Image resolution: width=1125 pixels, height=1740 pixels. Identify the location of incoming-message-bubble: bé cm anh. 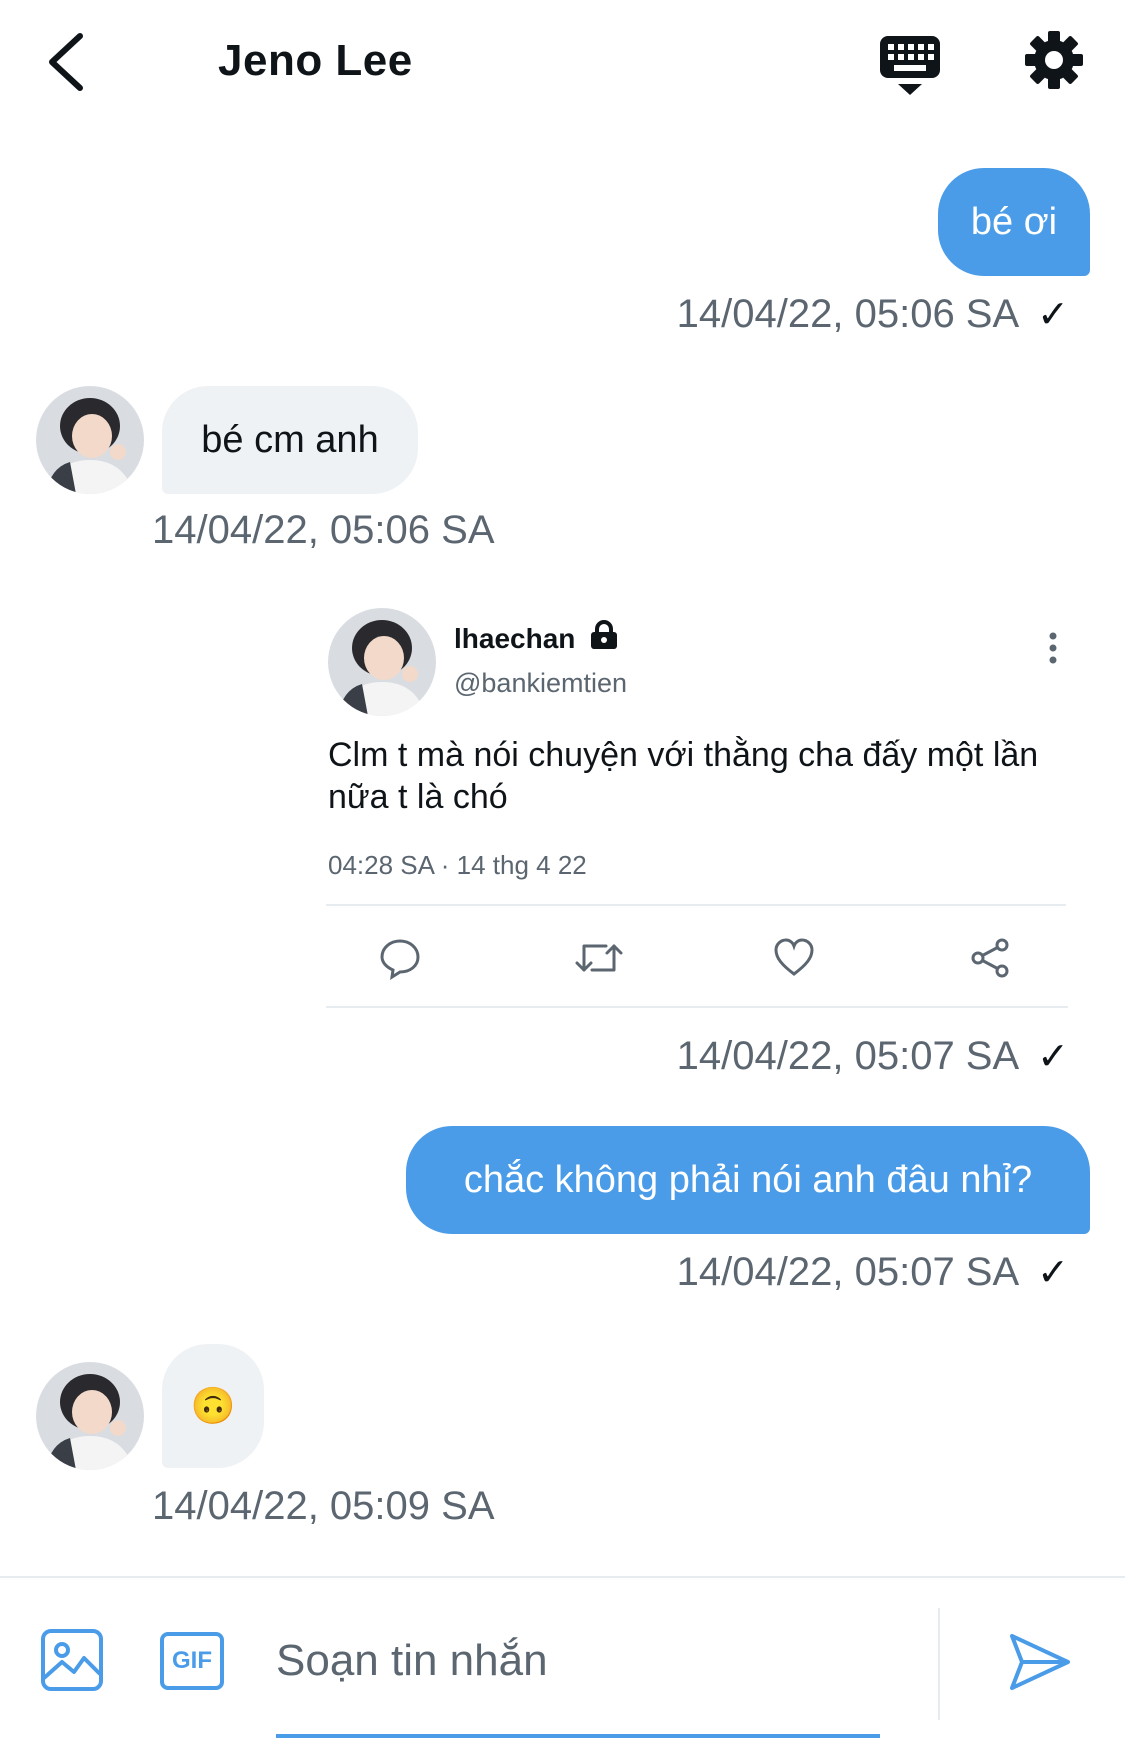
(290, 440).